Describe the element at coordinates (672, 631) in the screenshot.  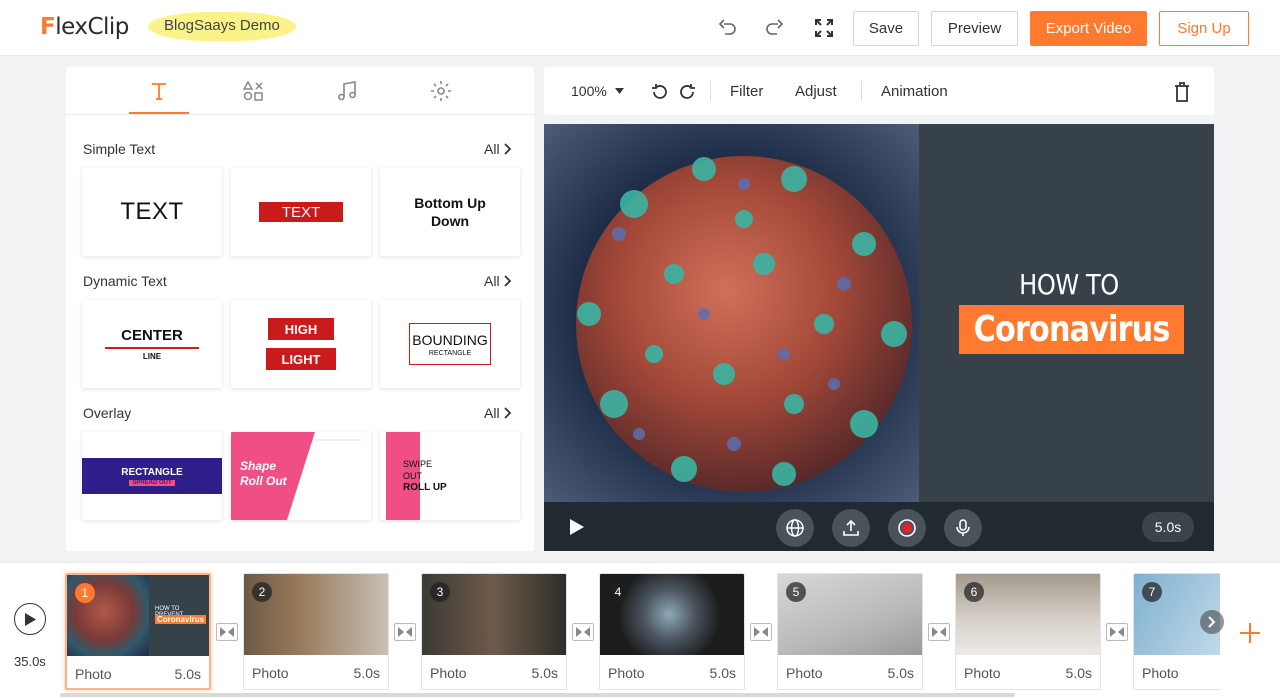
I see `timeline-clip: 4 Photo 5.0s` at that location.